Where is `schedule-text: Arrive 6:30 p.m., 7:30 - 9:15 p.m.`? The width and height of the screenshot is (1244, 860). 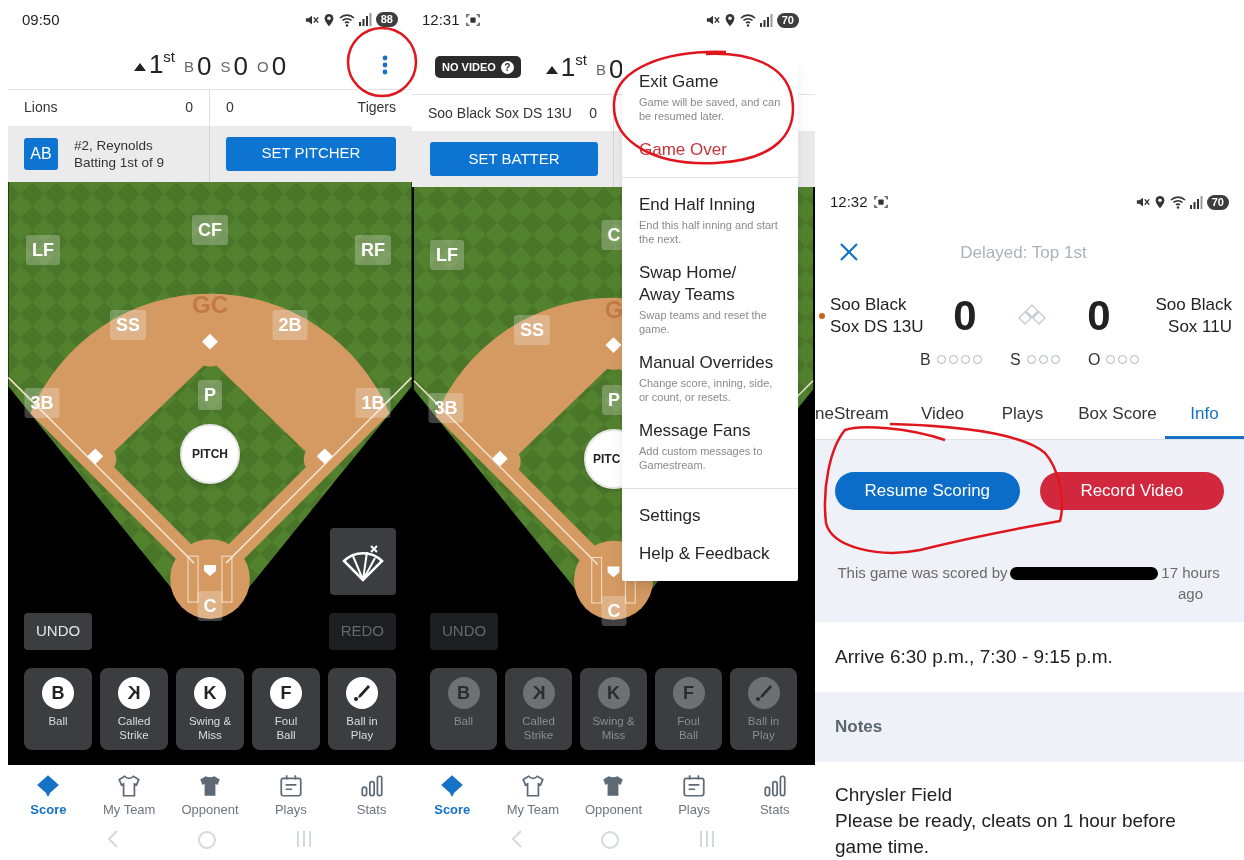
schedule-text: Arrive 6:30 p.m., 7:30 - 9:15 p.m. is located at coordinates (974, 656).